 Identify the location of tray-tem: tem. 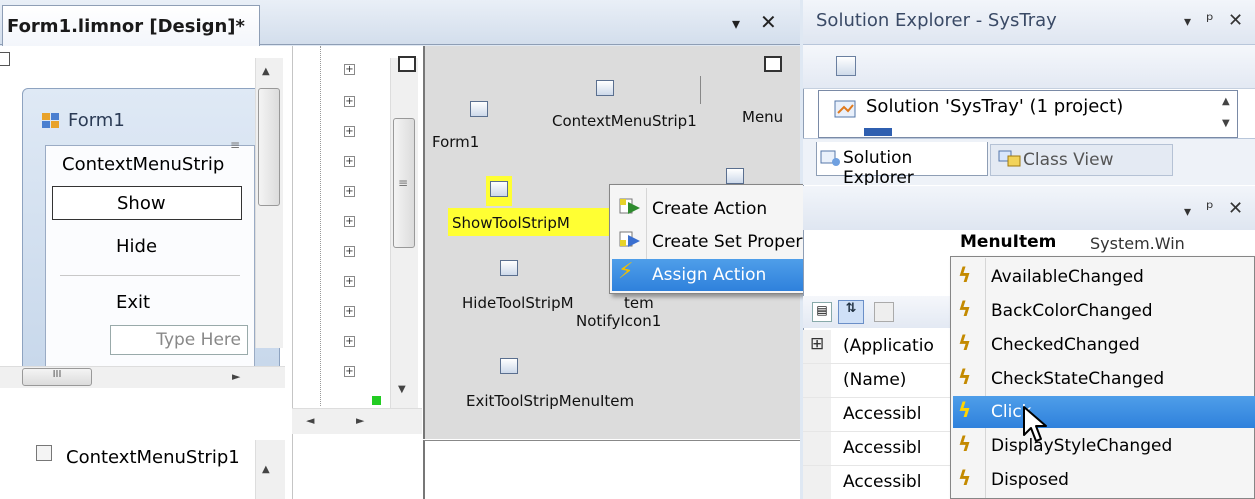
(639, 303).